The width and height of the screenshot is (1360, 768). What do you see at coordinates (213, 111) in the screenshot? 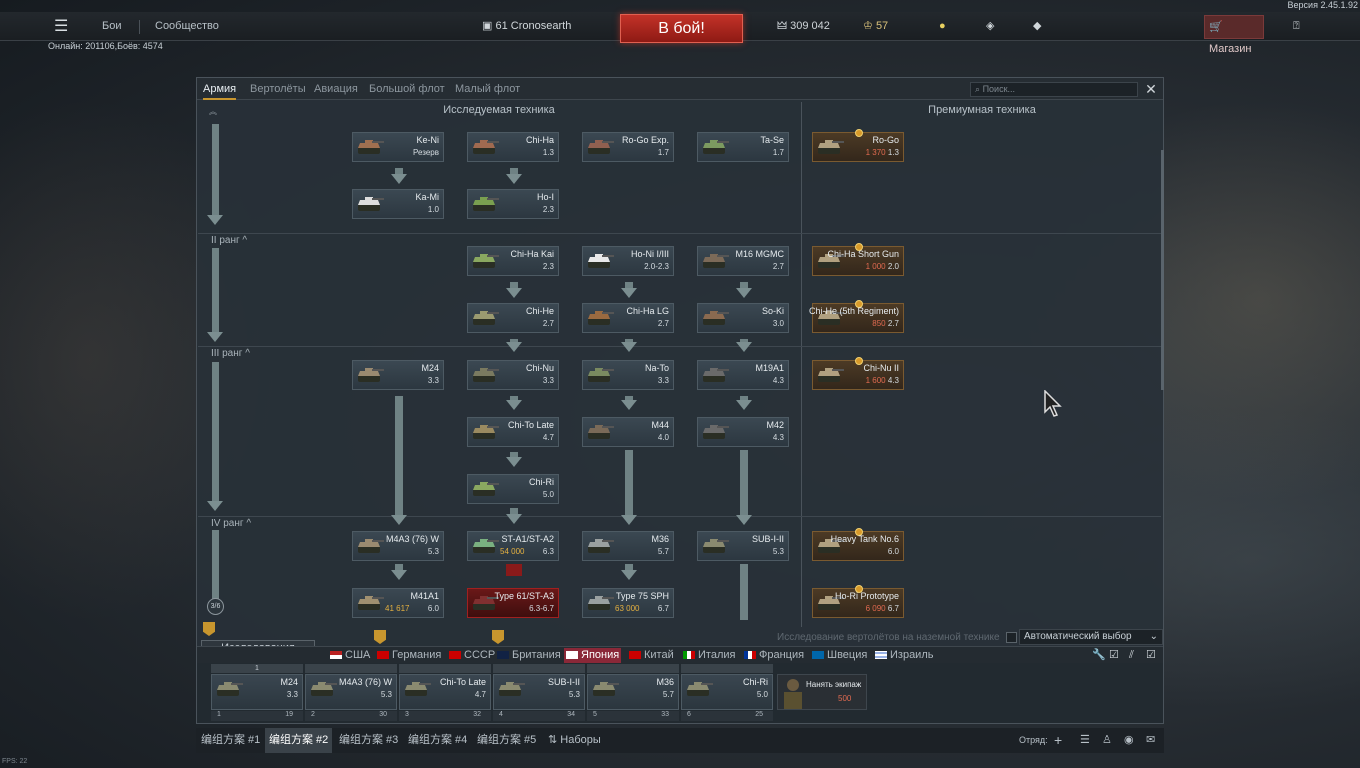
I see `collapse-up-icon: ︽` at bounding box center [213, 111].